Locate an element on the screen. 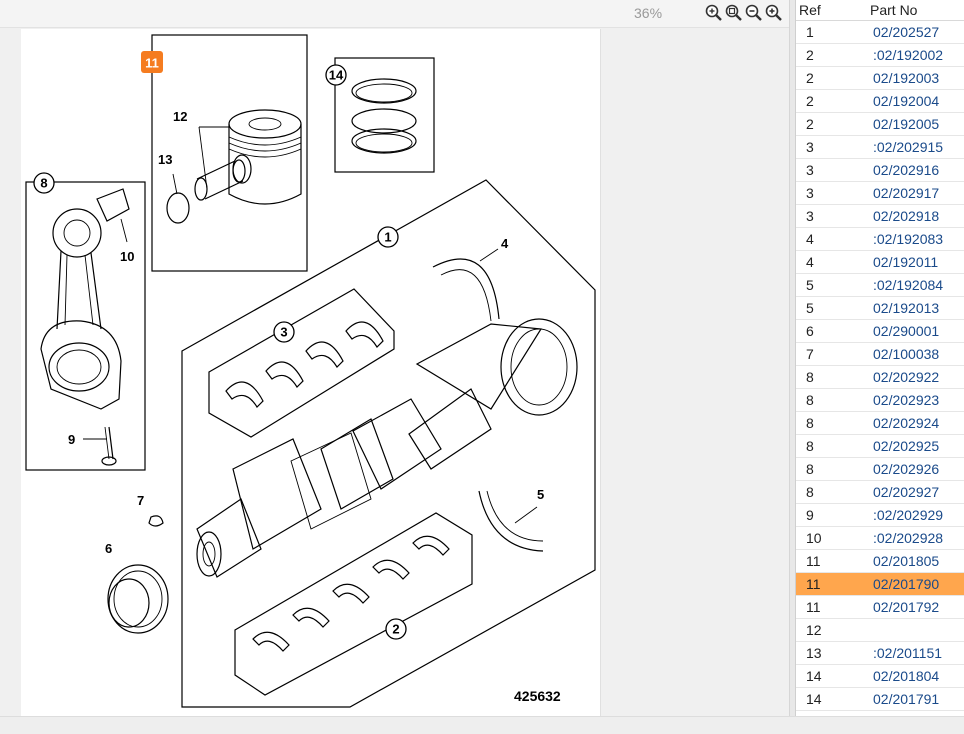  table-row: 4 02/192011 is located at coordinates (880, 262).